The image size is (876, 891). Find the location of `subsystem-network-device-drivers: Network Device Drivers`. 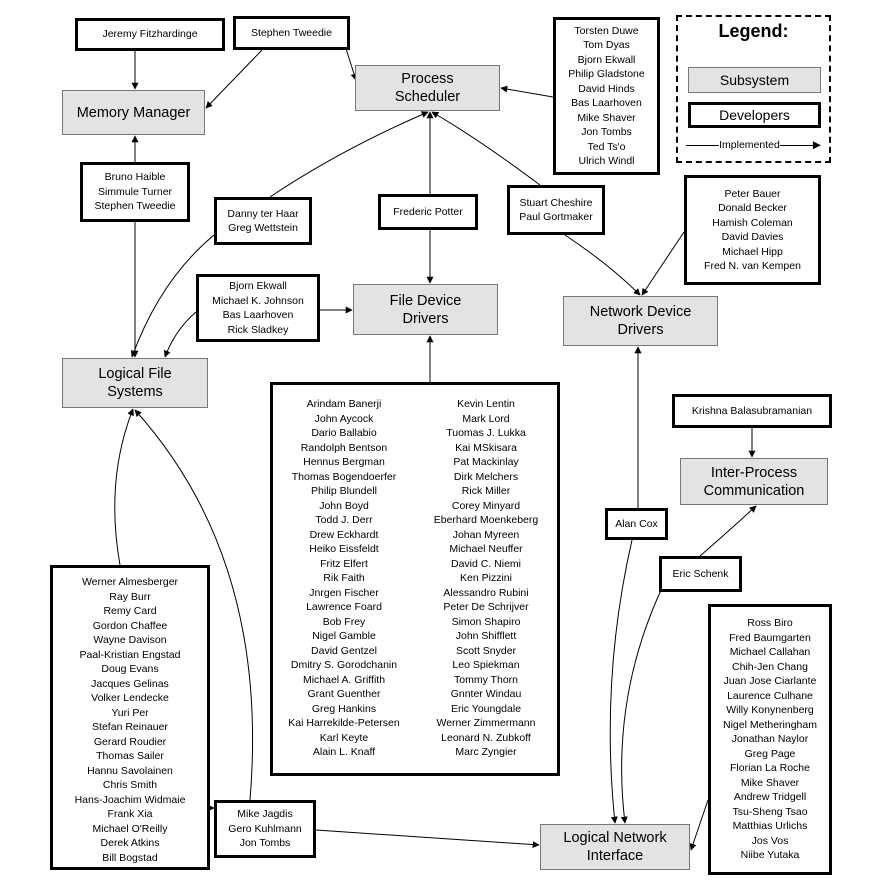

subsystem-network-device-drivers: Network Device Drivers is located at coordinates (640, 321).